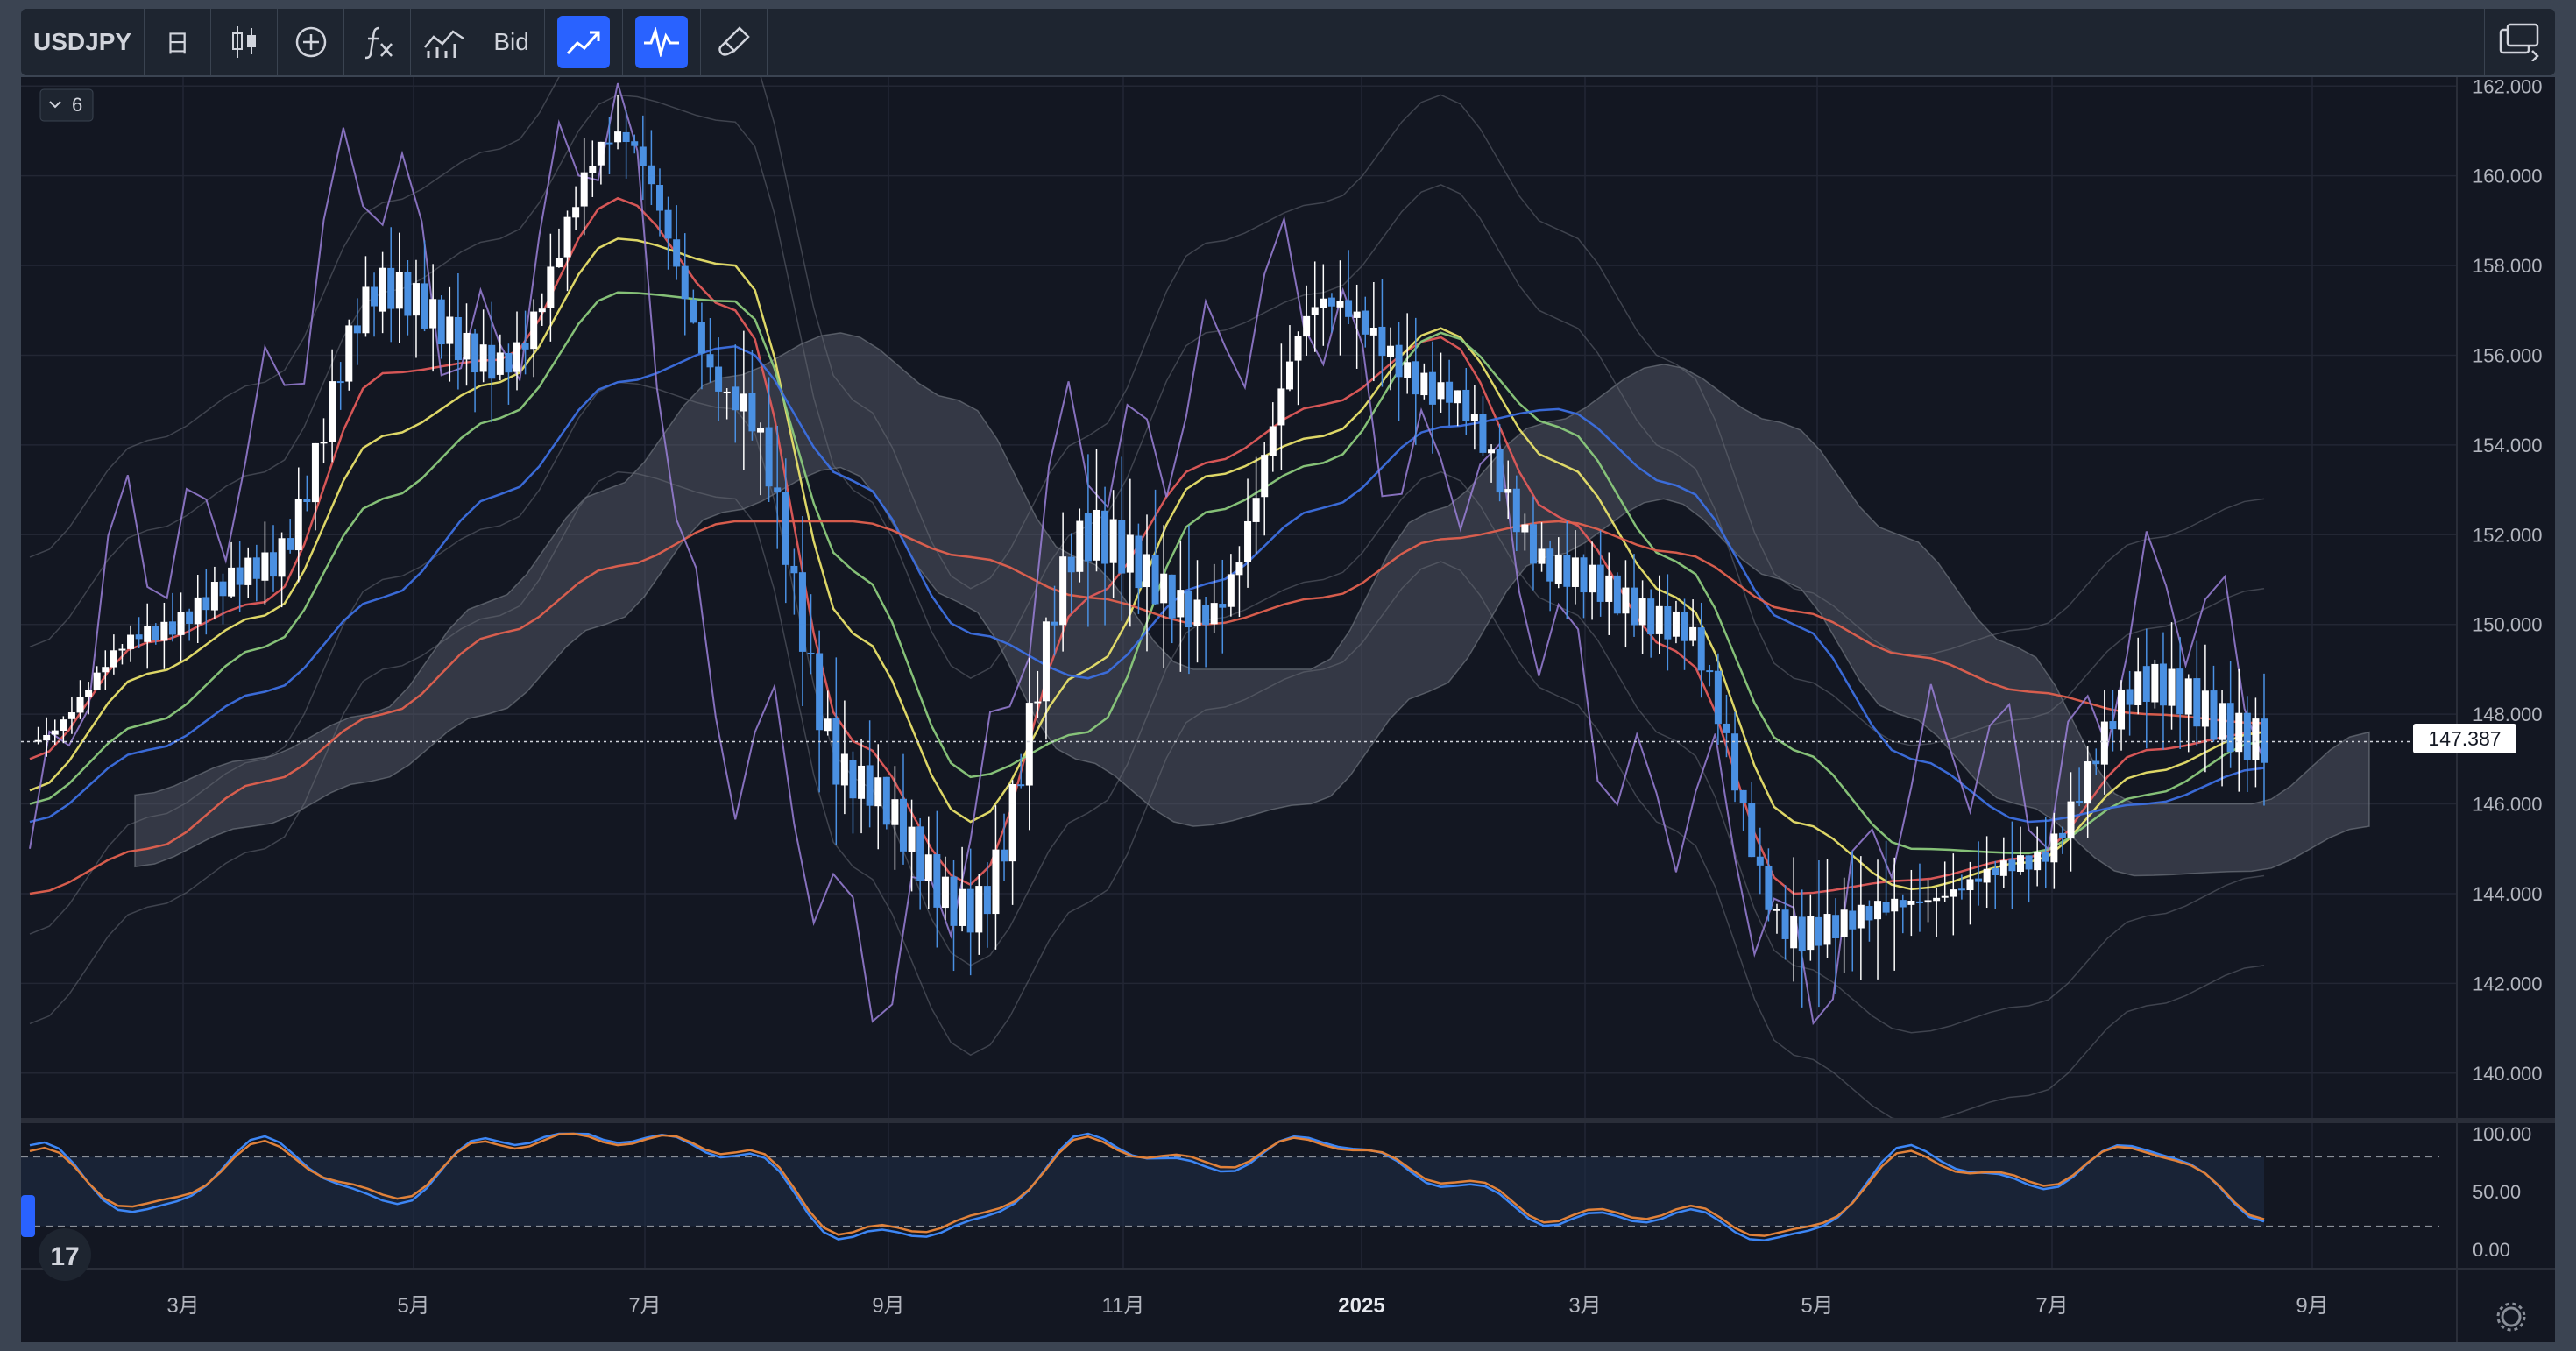  Describe the element at coordinates (662, 42) in the screenshot. I see `oscillator-button` at that location.